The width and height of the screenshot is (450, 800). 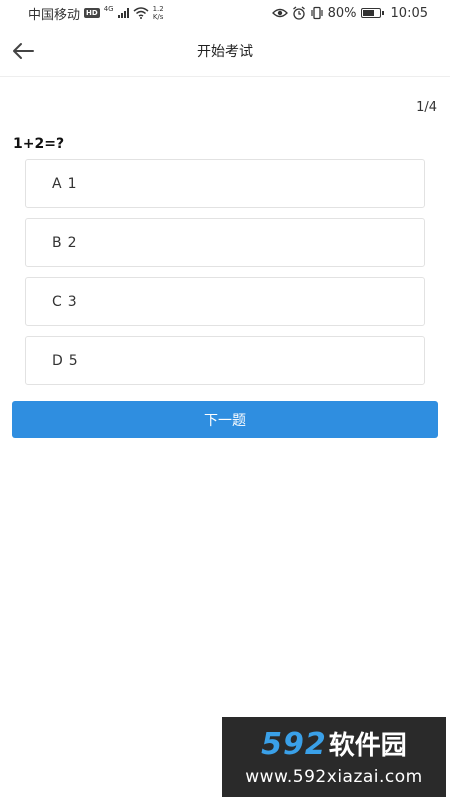 What do you see at coordinates (426, 107) in the screenshot?
I see `question-progress: 1/4` at bounding box center [426, 107].